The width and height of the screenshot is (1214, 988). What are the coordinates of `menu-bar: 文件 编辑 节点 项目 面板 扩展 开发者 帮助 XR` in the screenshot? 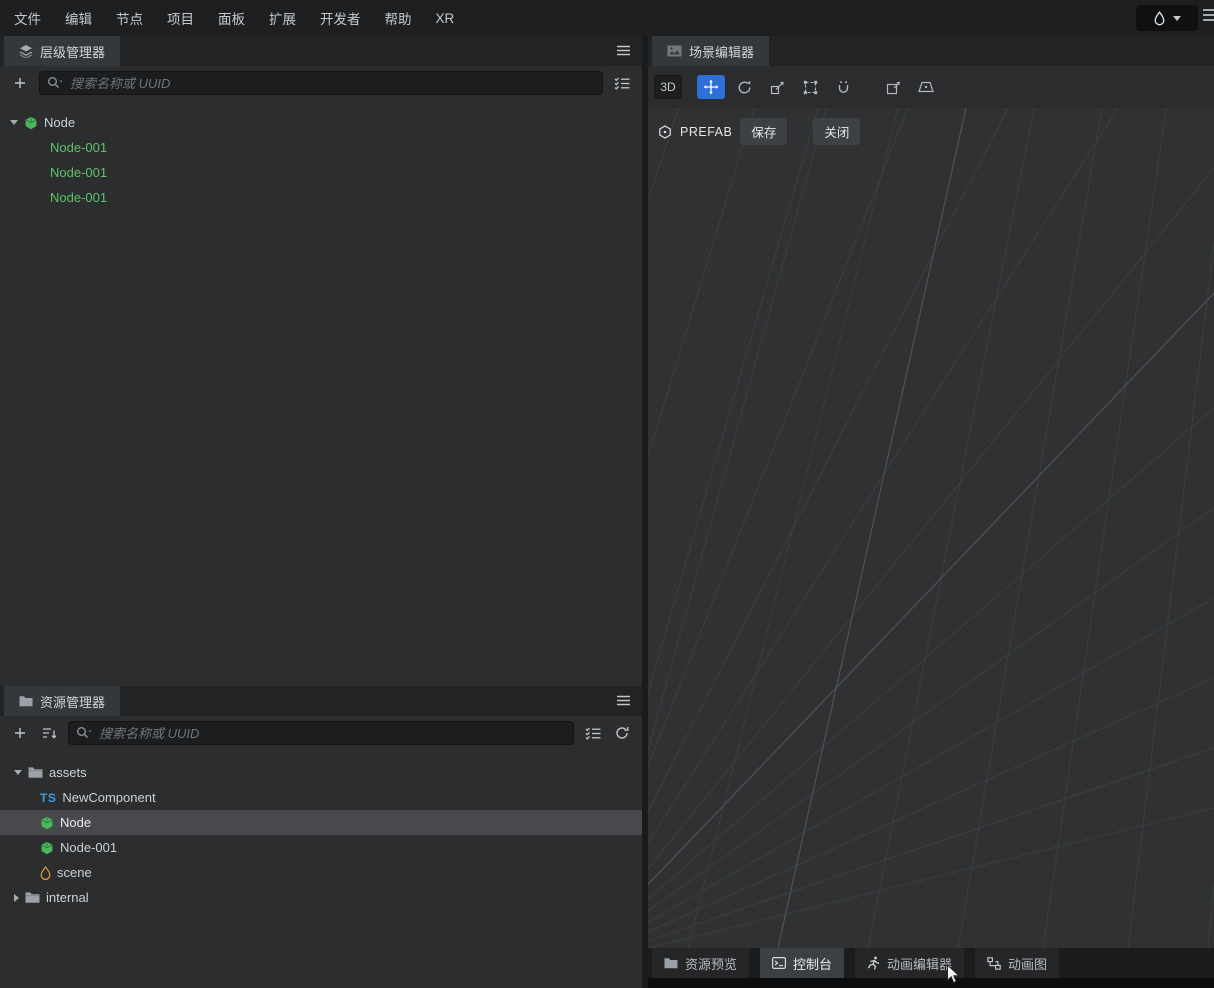 It's located at (607, 18).